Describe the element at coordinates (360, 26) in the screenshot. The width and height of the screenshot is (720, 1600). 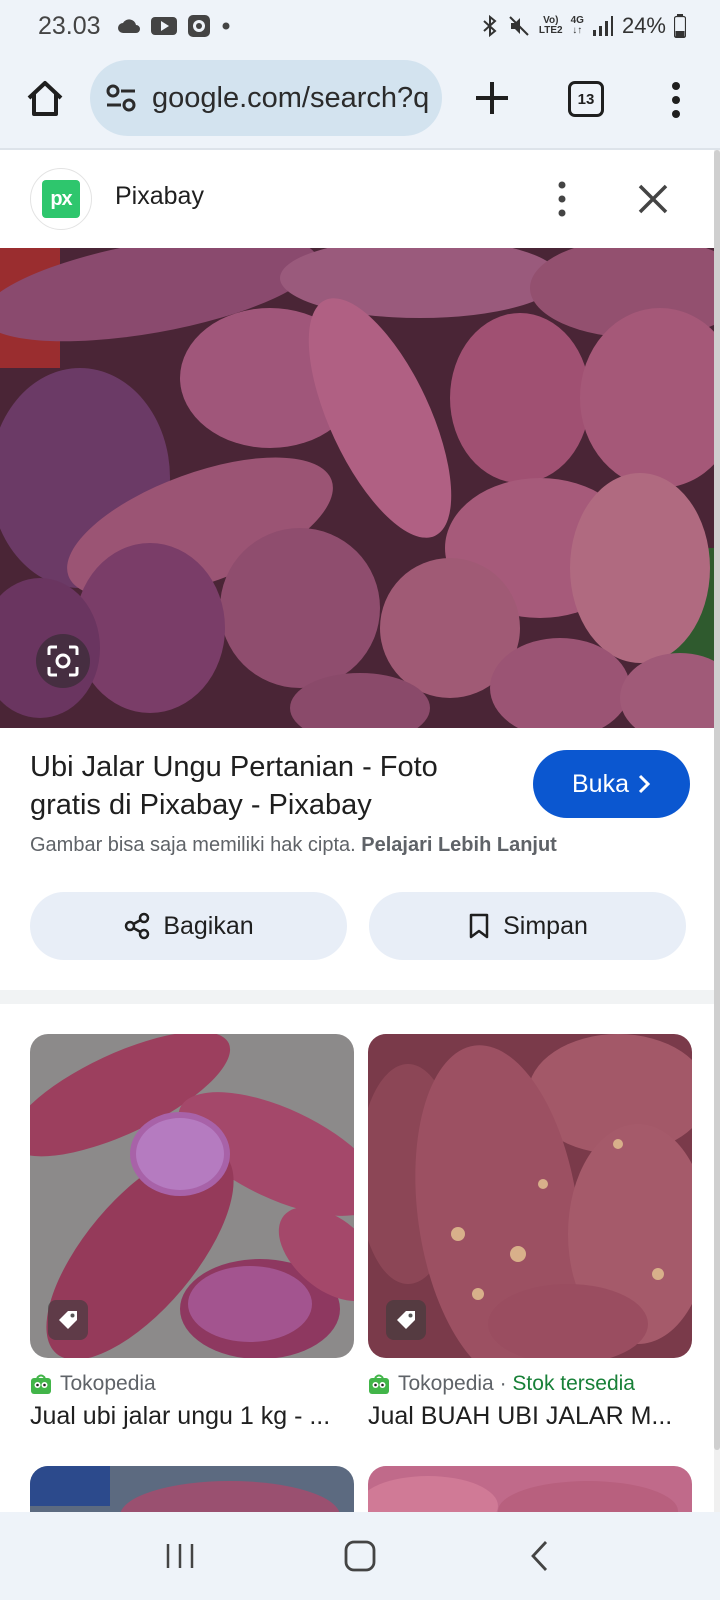
I see `status-bar: 23.03 Vo) LTE2 4G ↓↑ 24%` at that location.